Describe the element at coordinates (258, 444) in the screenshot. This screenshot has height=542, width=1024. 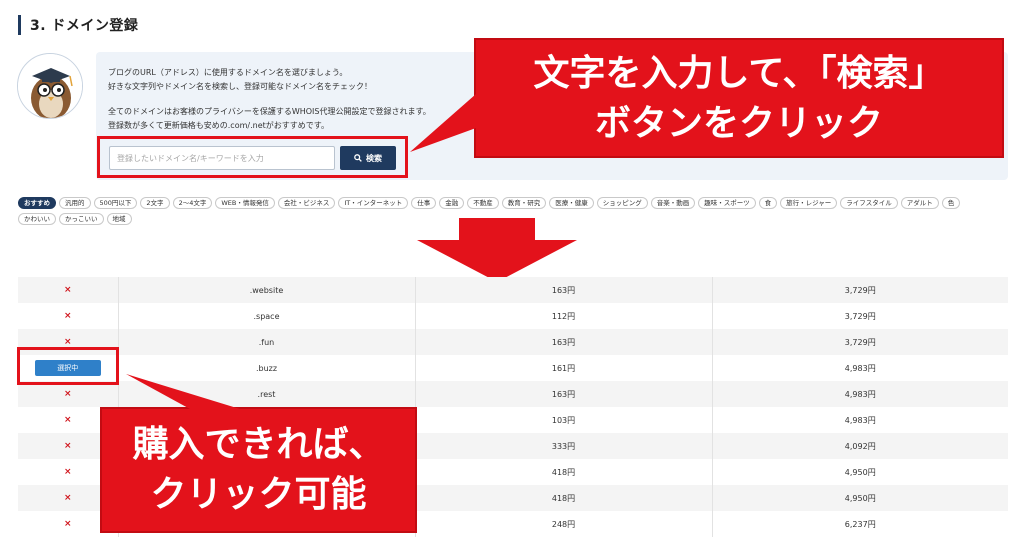
I see `callout-purchase-line-1: 購入できれば、` at that location.